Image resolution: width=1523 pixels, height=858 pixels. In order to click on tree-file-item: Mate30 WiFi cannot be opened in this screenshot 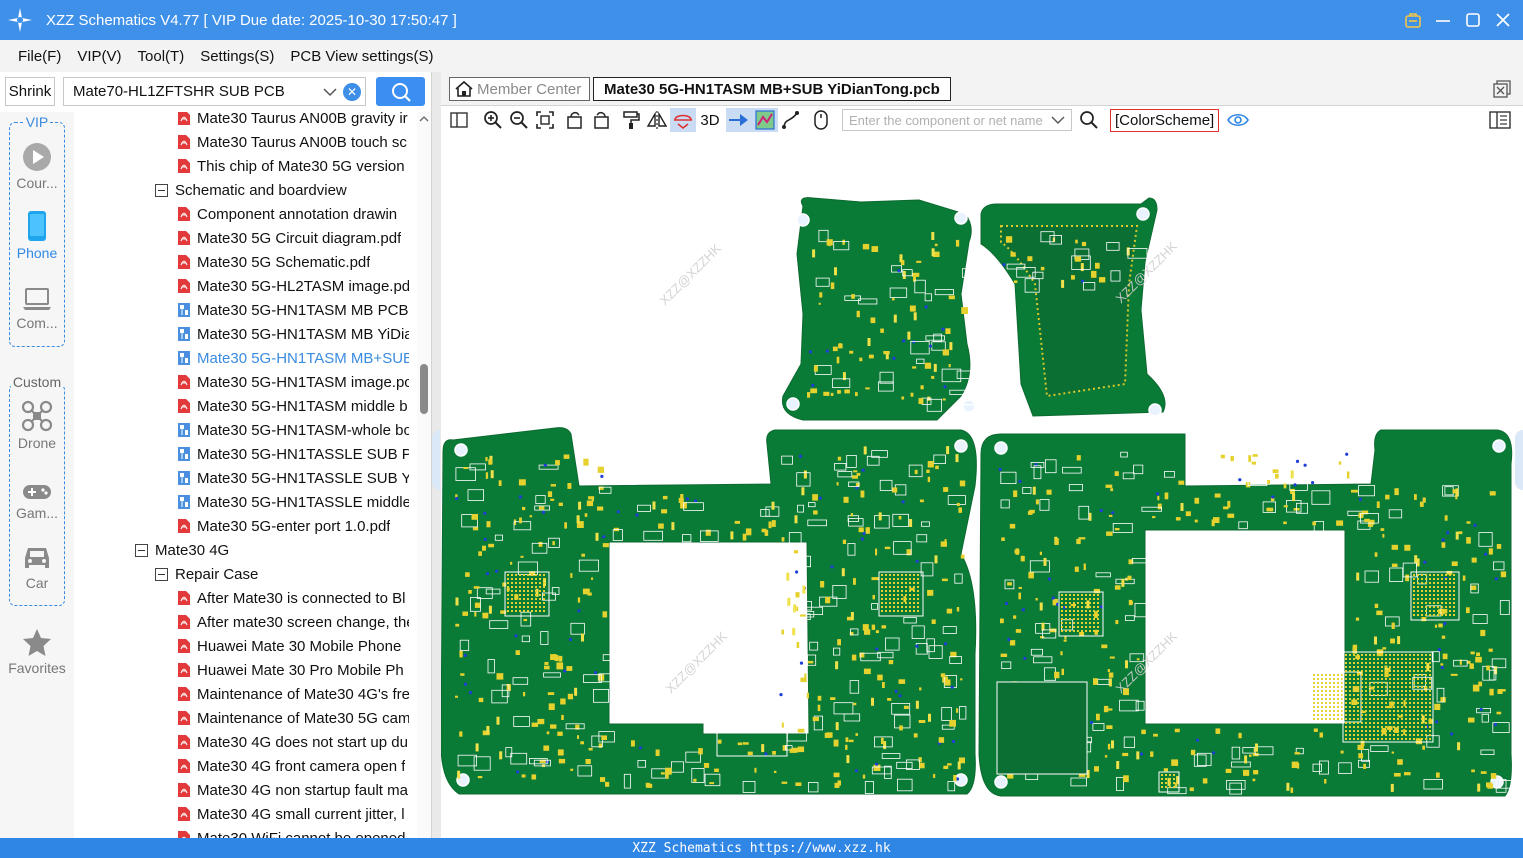, I will do `click(293, 832)`.